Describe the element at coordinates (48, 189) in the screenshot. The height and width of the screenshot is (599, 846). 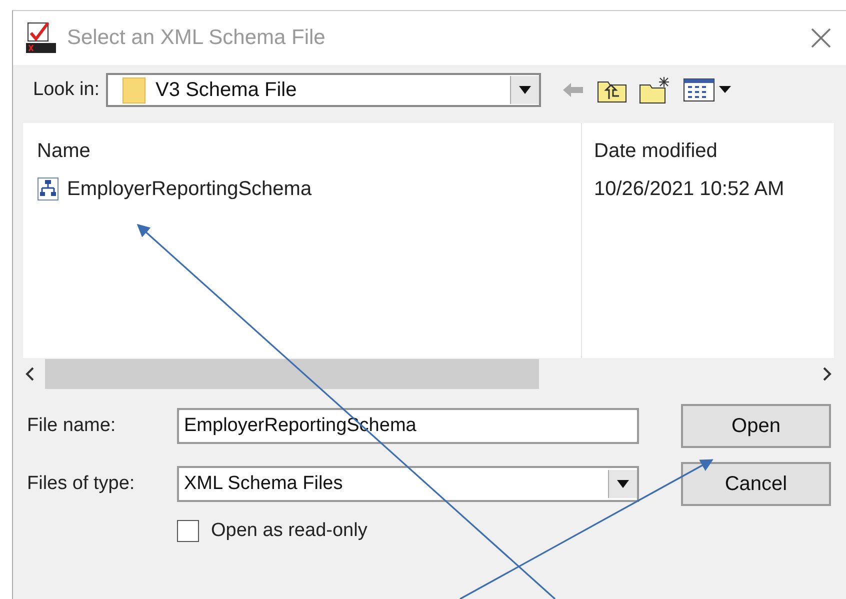
I see `schema-file-icon` at that location.